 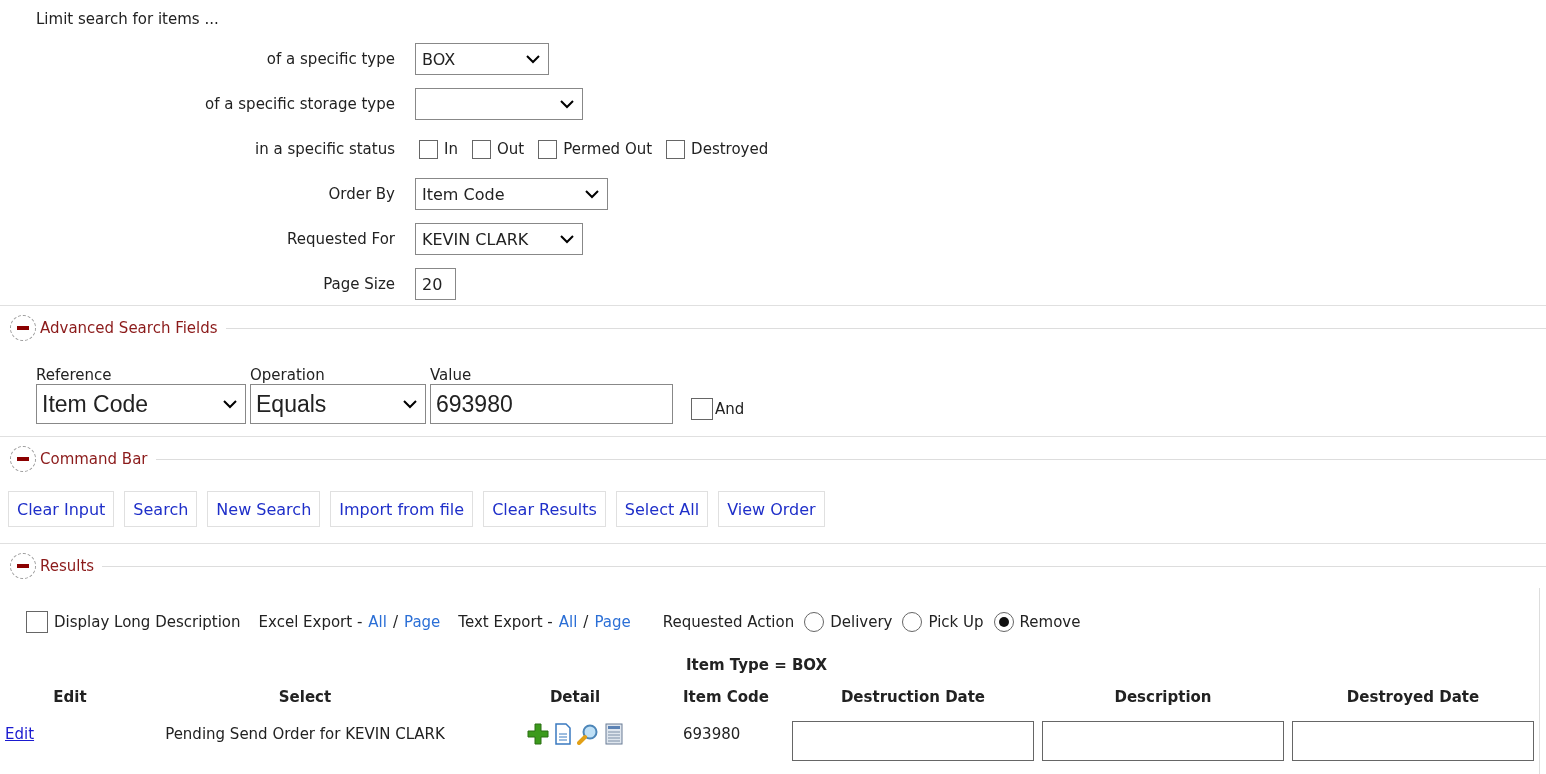 What do you see at coordinates (956, 622) in the screenshot?
I see `radio-label: Pick Up` at bounding box center [956, 622].